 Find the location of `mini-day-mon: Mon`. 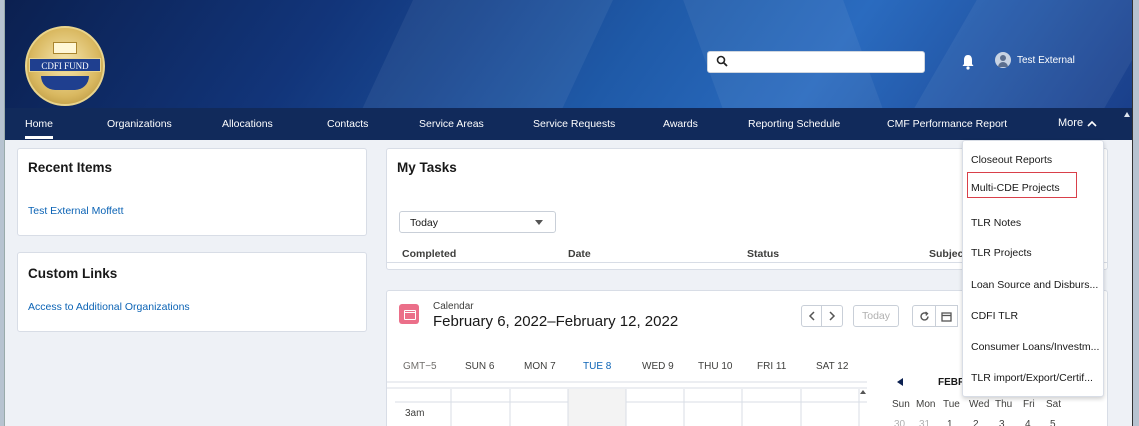

mini-day-mon: Mon is located at coordinates (926, 404).